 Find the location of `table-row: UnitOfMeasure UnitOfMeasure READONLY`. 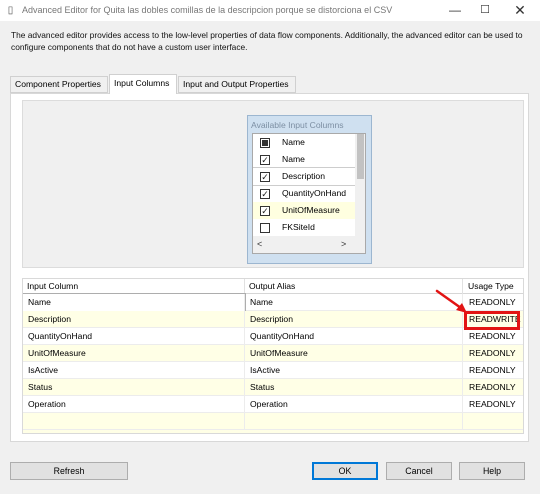

table-row: UnitOfMeasure UnitOfMeasure READONLY is located at coordinates (273, 353).